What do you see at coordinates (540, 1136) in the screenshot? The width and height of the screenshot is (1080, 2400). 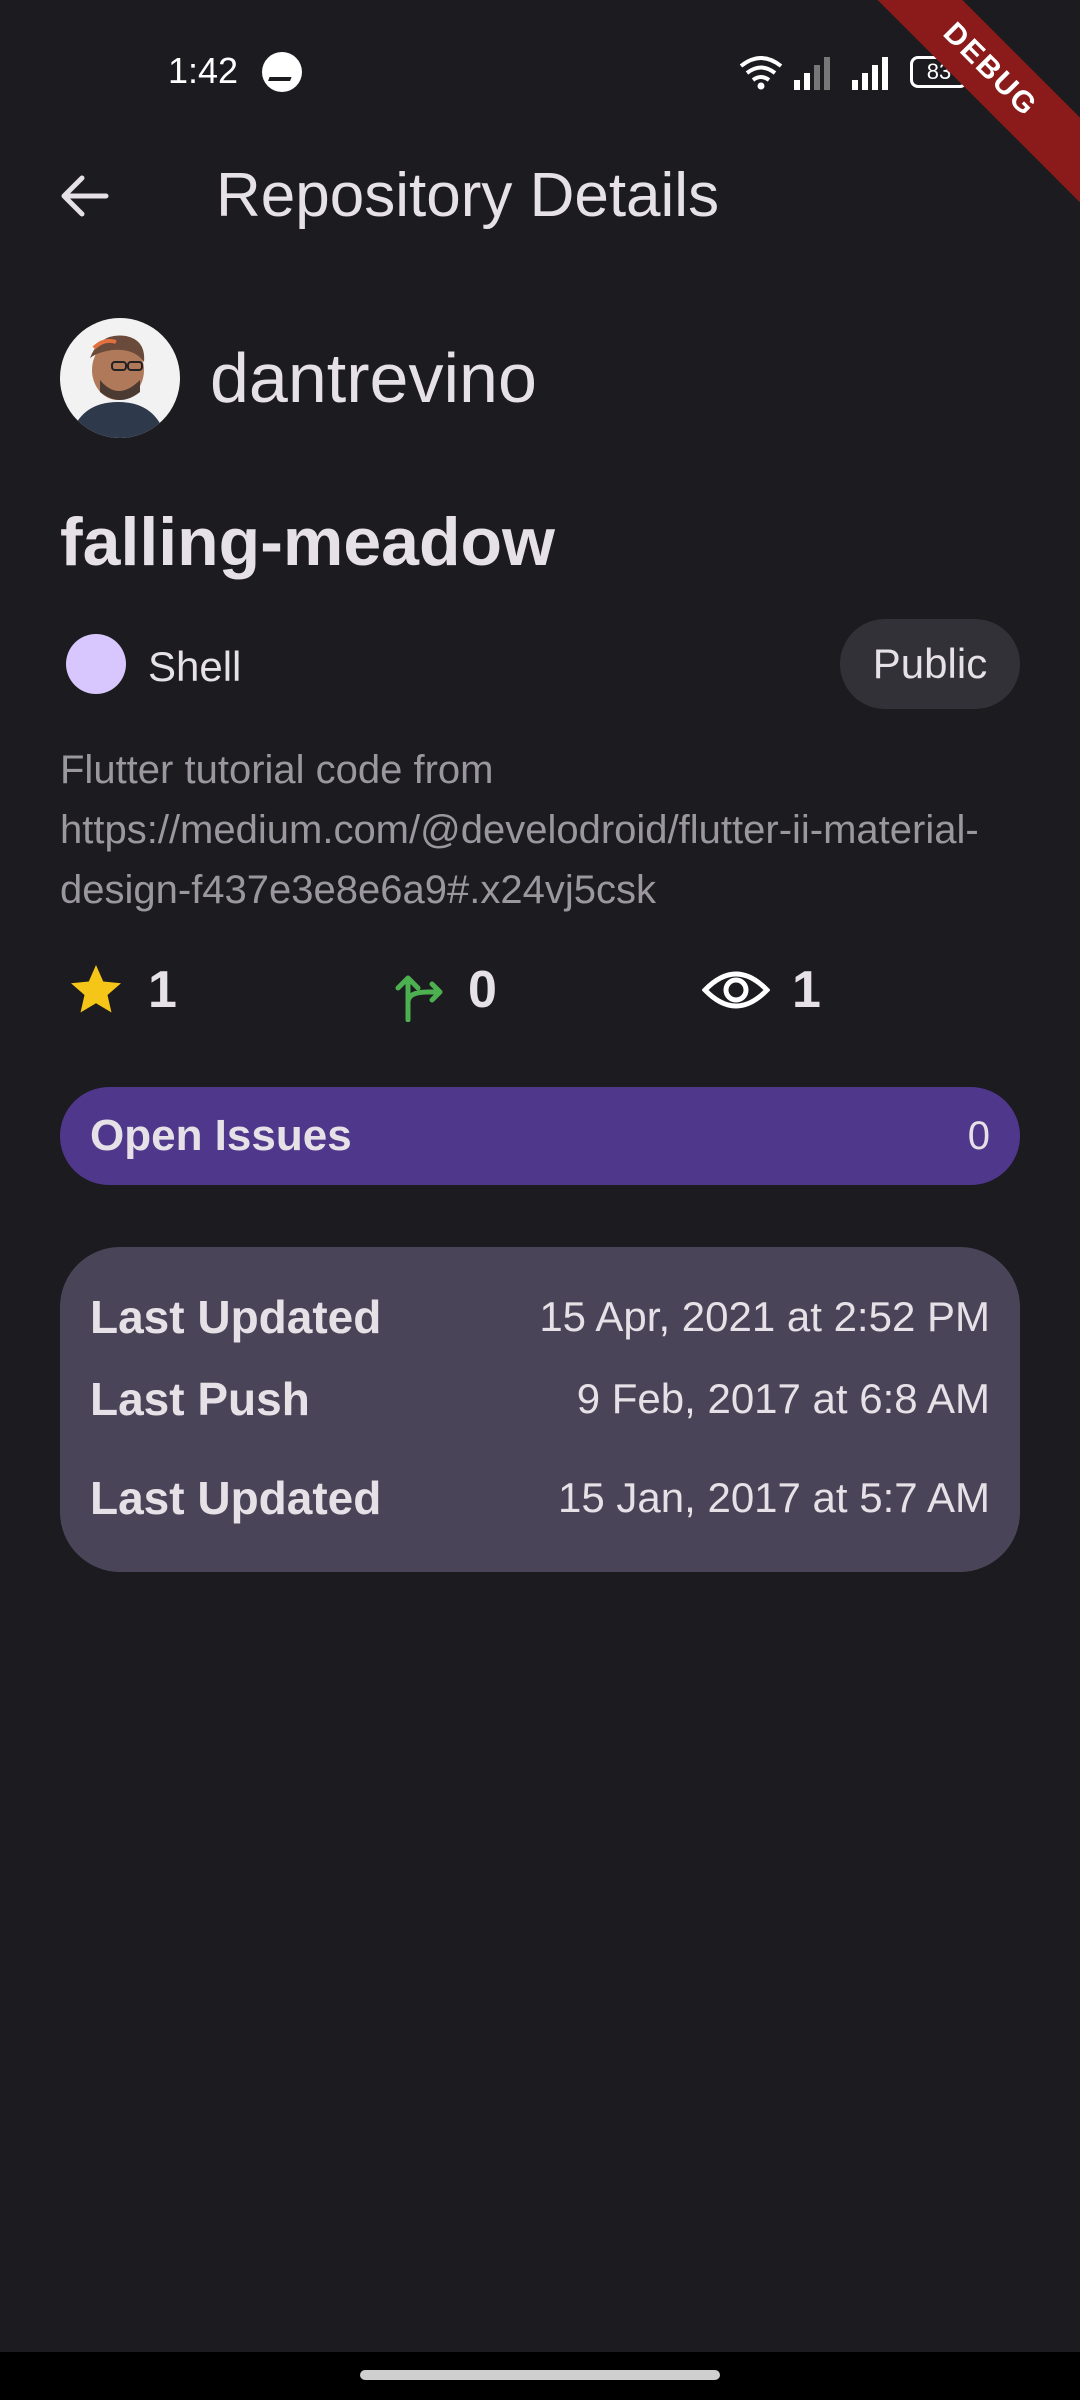 I see `open-issues-bar: Open Issues 0` at bounding box center [540, 1136].